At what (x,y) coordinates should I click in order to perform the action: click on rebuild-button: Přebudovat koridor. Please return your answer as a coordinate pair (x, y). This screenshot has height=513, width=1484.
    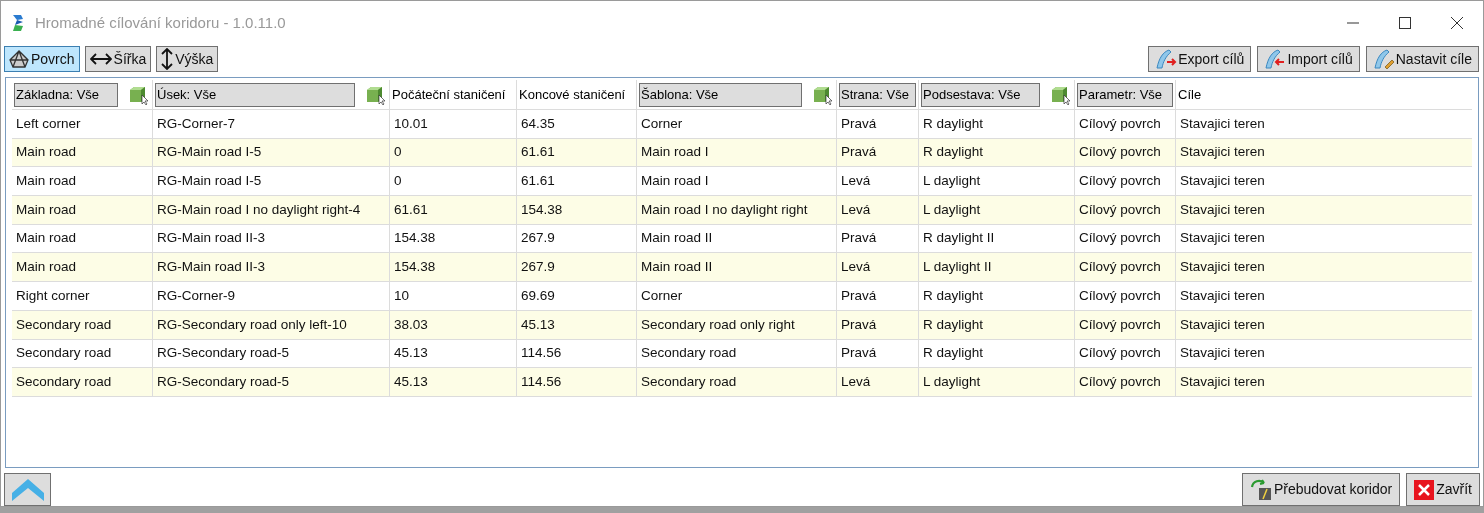
    Looking at the image, I should click on (1321, 489).